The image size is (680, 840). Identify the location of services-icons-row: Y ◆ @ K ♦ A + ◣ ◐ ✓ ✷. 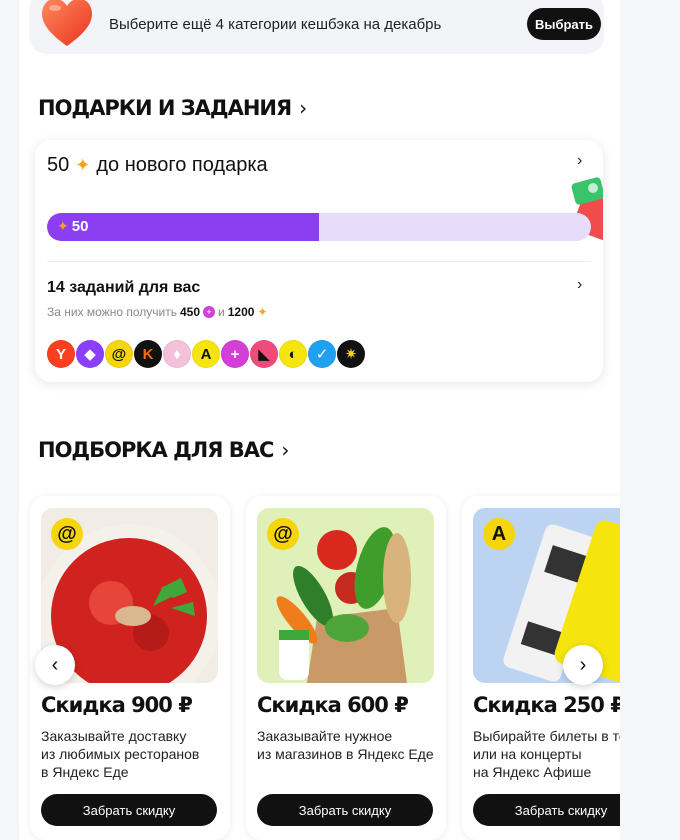
(206, 354).